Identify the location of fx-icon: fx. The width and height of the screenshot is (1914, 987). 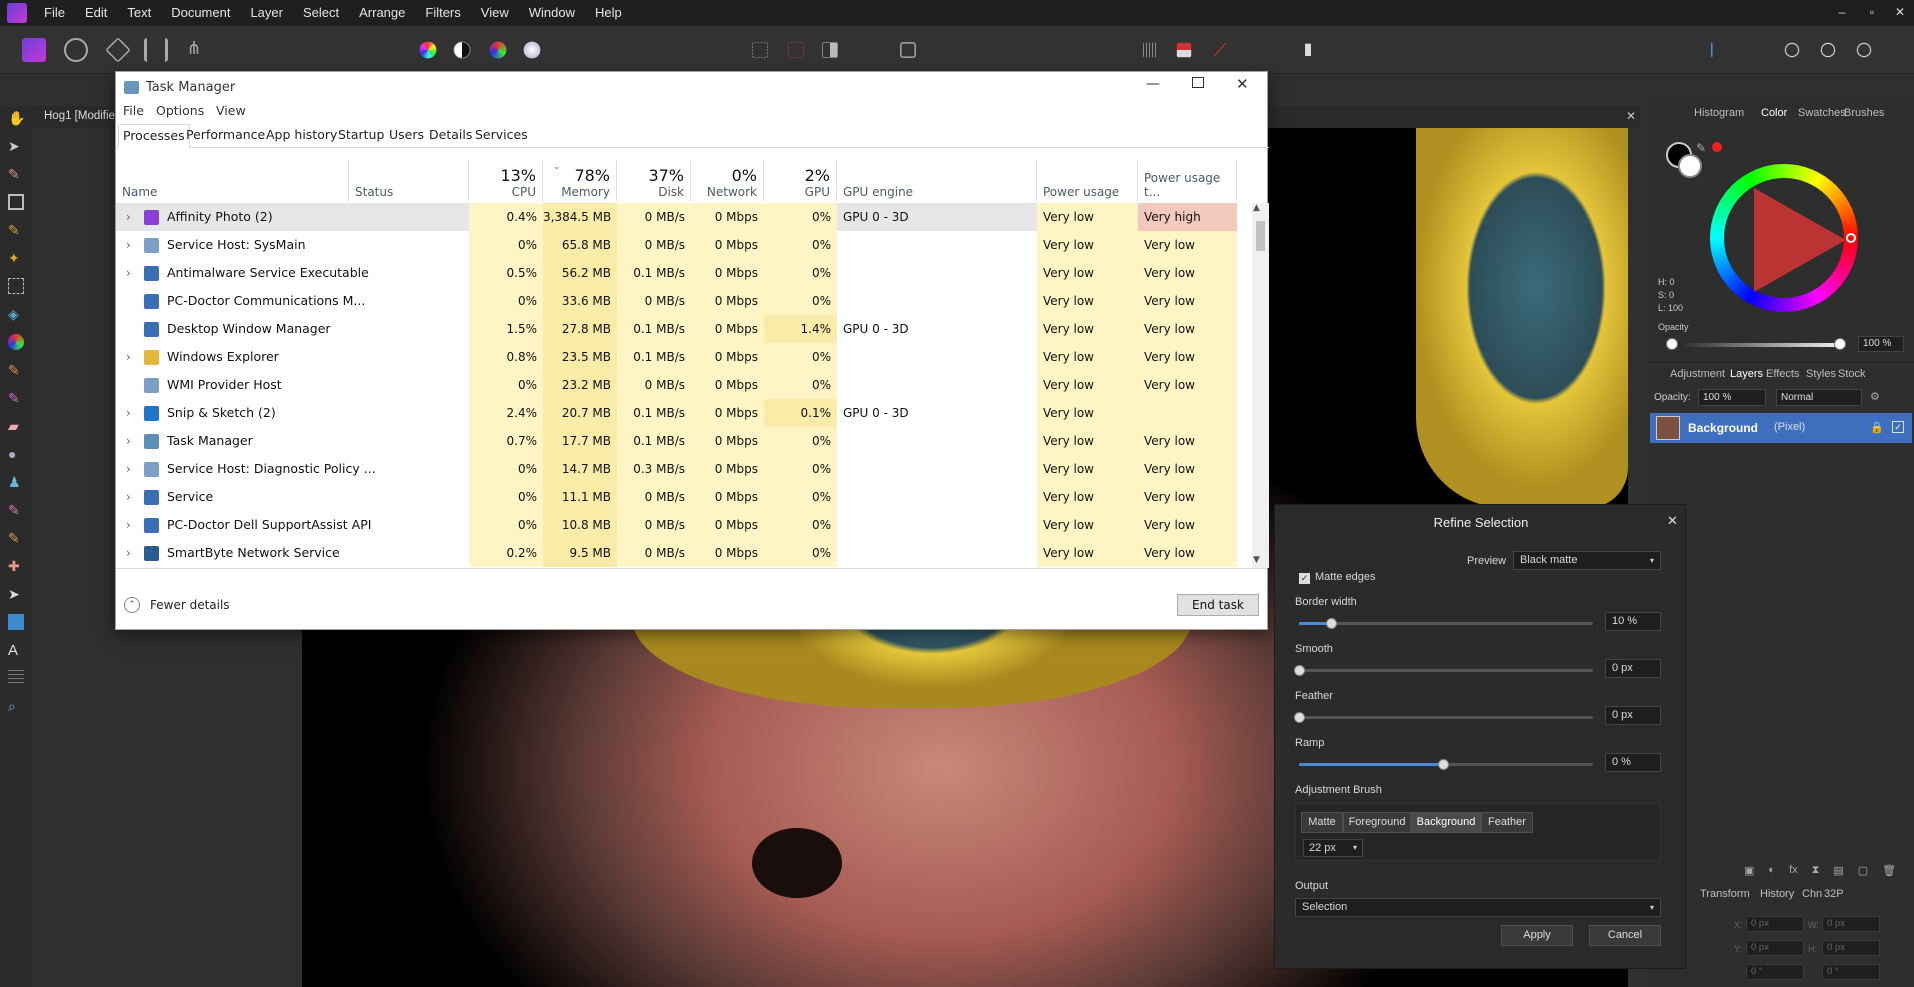
(1793, 871).